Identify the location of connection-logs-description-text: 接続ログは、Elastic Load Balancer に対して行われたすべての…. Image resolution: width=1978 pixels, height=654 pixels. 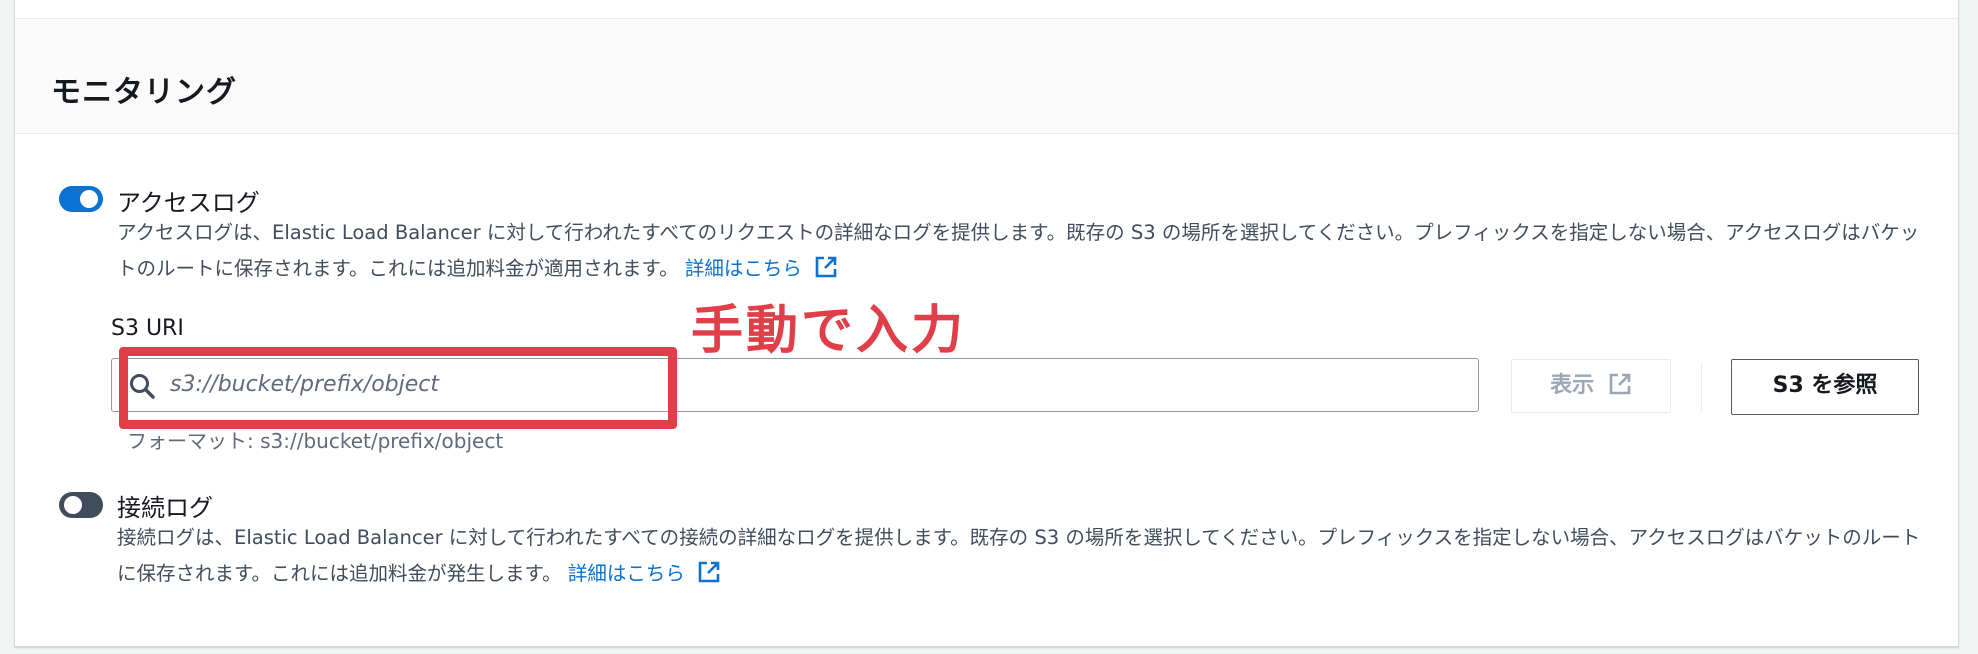
(1019, 555).